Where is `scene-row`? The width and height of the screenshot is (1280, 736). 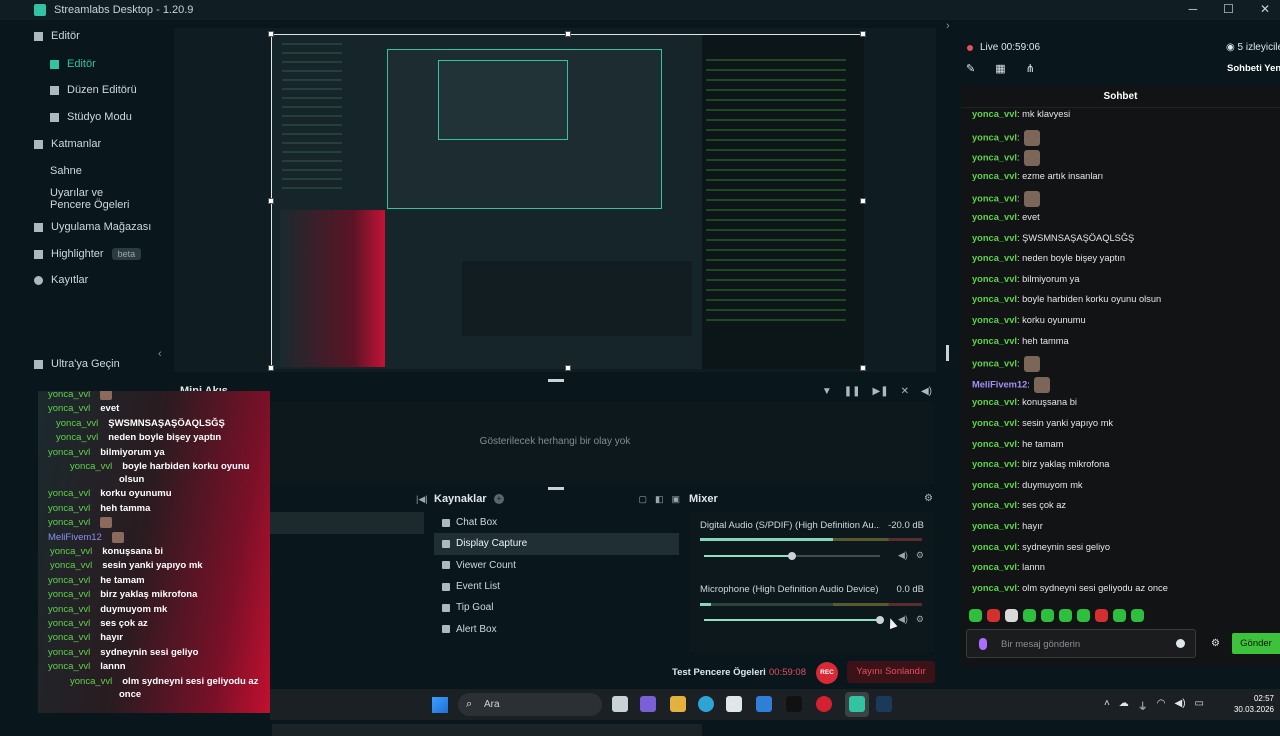 scene-row is located at coordinates (347, 523).